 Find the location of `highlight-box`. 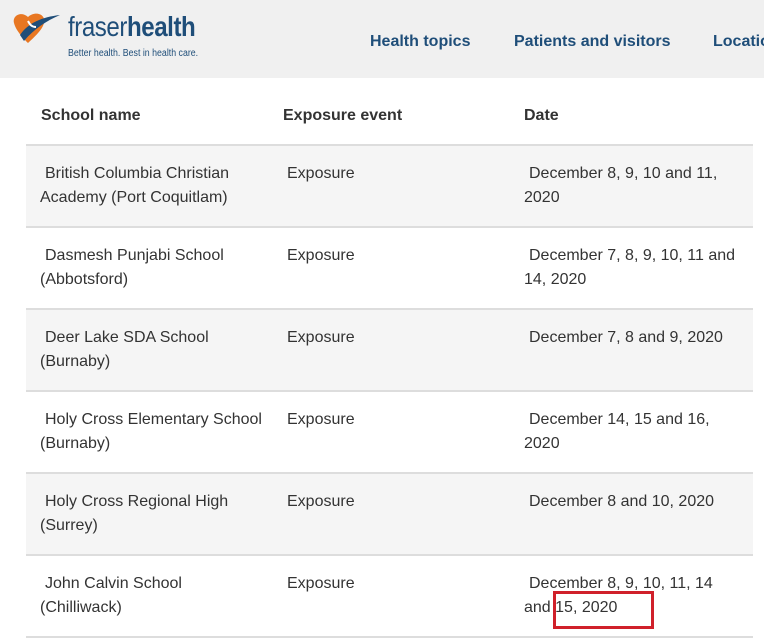

highlight-box is located at coordinates (603, 610).